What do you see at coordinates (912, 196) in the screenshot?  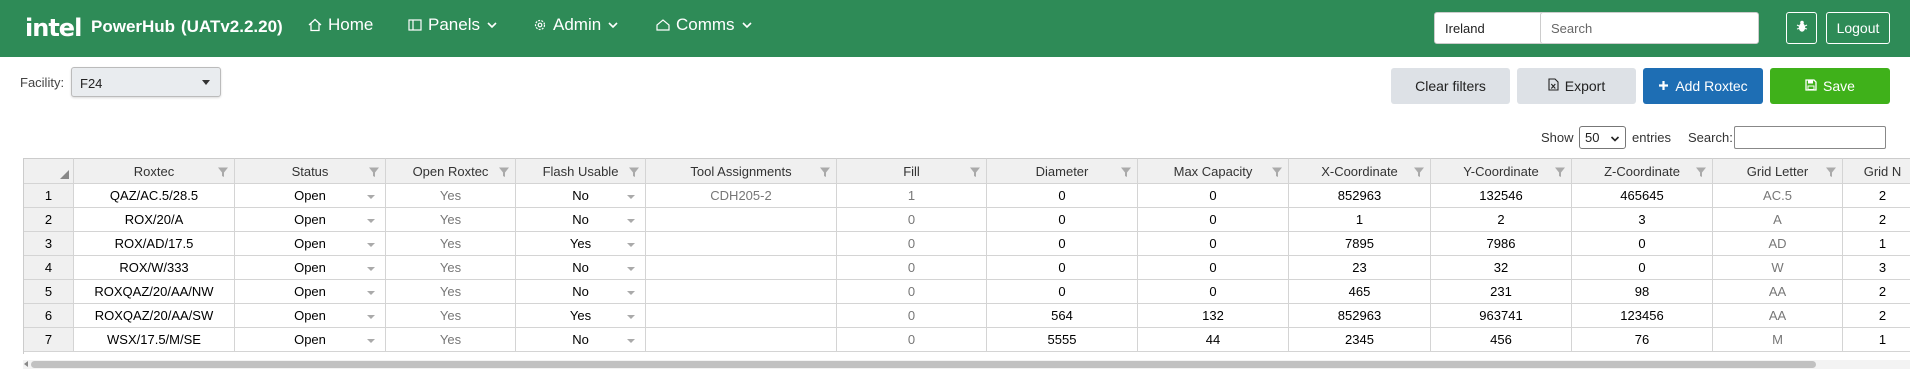 I see `cell-fill: 1` at bounding box center [912, 196].